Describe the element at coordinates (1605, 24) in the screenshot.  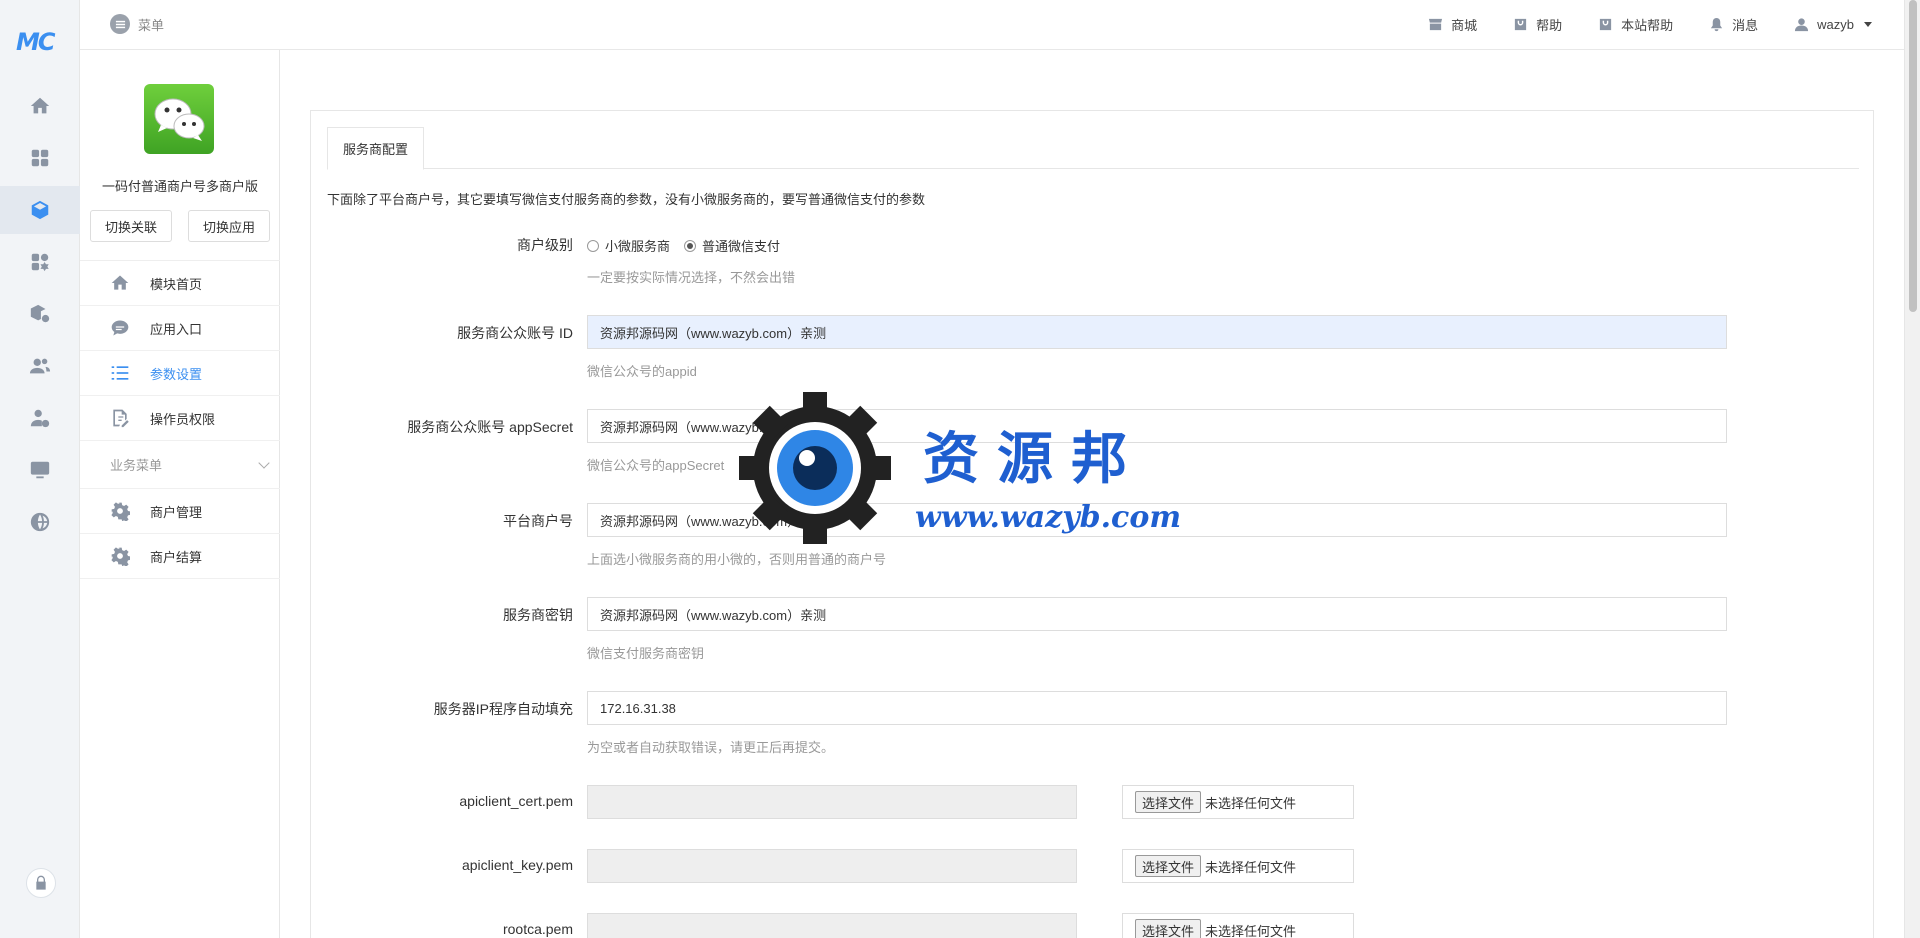
I see `site-help-icon` at that location.